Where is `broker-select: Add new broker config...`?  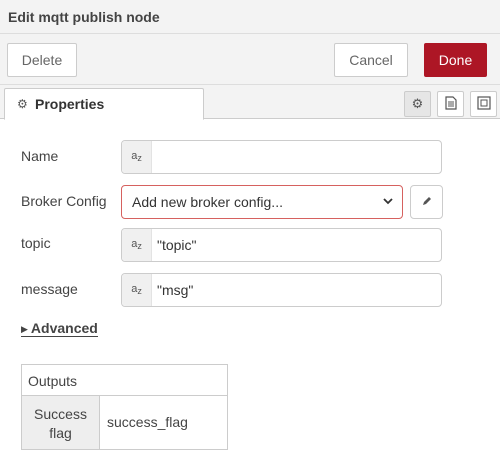 broker-select: Add new broker config... is located at coordinates (262, 202).